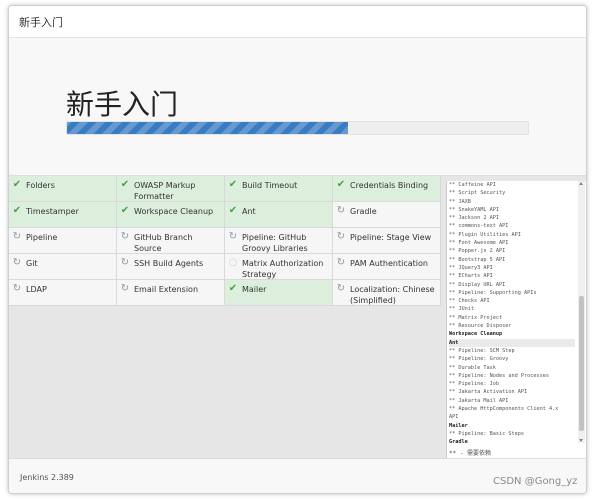 This screenshot has height=499, width=604. Describe the element at coordinates (458, 441) in the screenshot. I see `log-line: Gradle` at that location.